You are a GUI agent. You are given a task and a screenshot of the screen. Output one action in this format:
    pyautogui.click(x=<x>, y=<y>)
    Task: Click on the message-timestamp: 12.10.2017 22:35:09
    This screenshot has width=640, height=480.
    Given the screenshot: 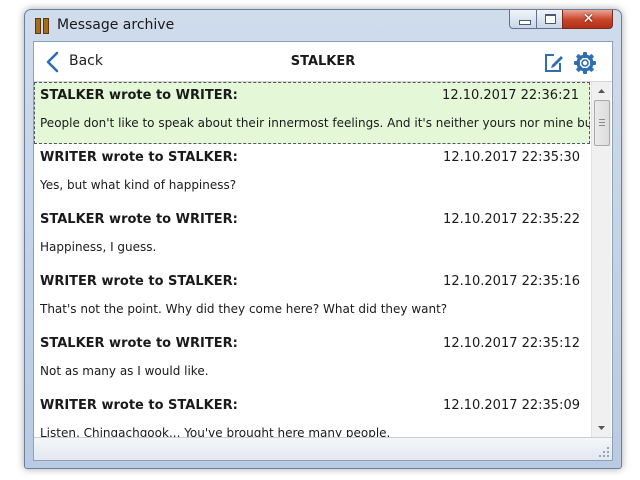 What is the action you would take?
    pyautogui.click(x=511, y=405)
    